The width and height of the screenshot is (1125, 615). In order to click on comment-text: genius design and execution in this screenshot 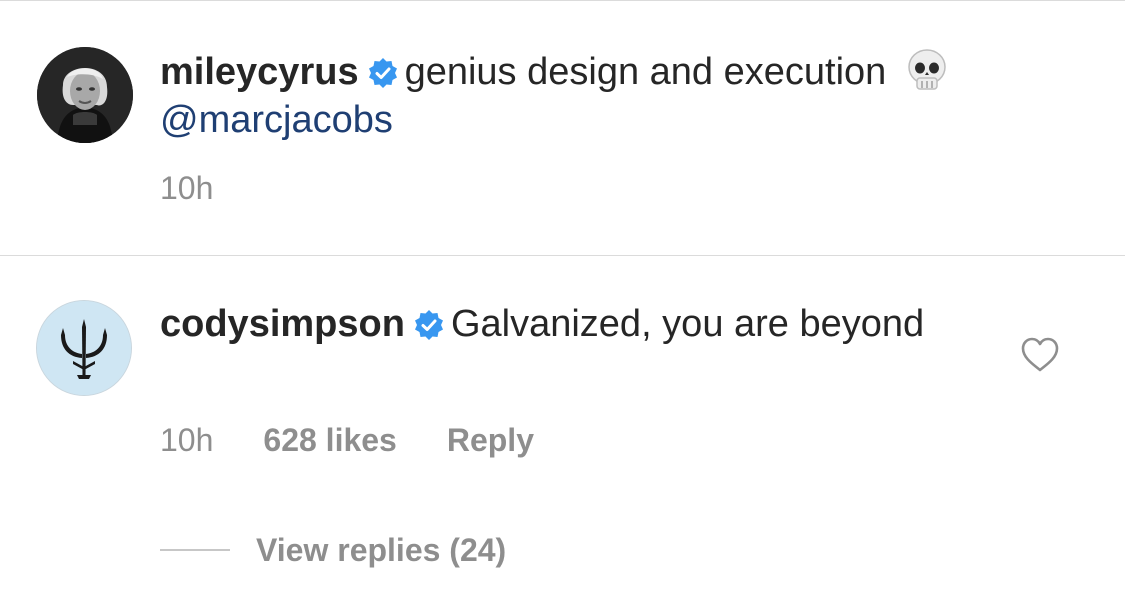, I will do `click(645, 72)`.